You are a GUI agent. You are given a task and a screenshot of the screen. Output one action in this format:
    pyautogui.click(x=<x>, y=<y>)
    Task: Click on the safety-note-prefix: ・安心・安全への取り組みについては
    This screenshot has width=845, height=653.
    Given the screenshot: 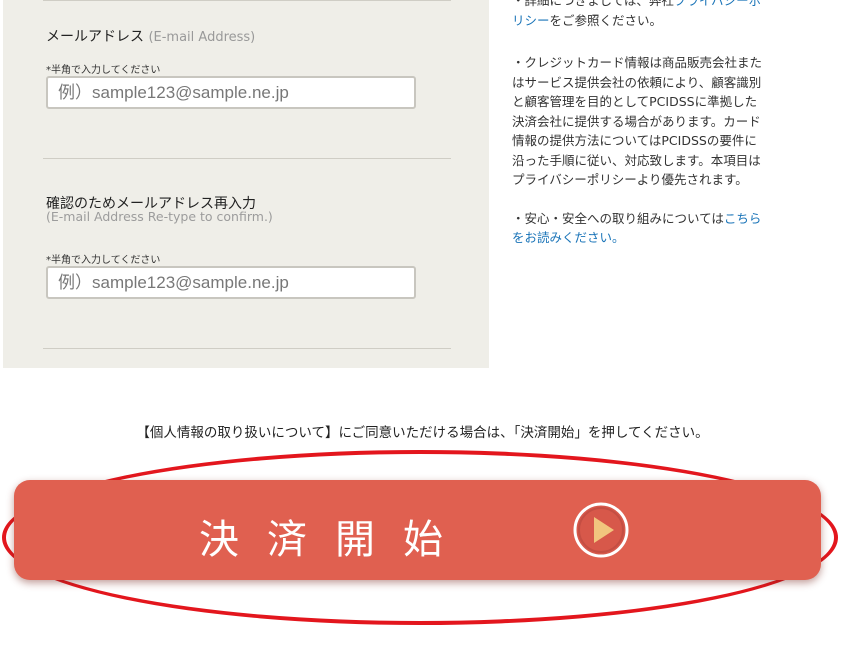 What is the action you would take?
    pyautogui.click(x=618, y=218)
    